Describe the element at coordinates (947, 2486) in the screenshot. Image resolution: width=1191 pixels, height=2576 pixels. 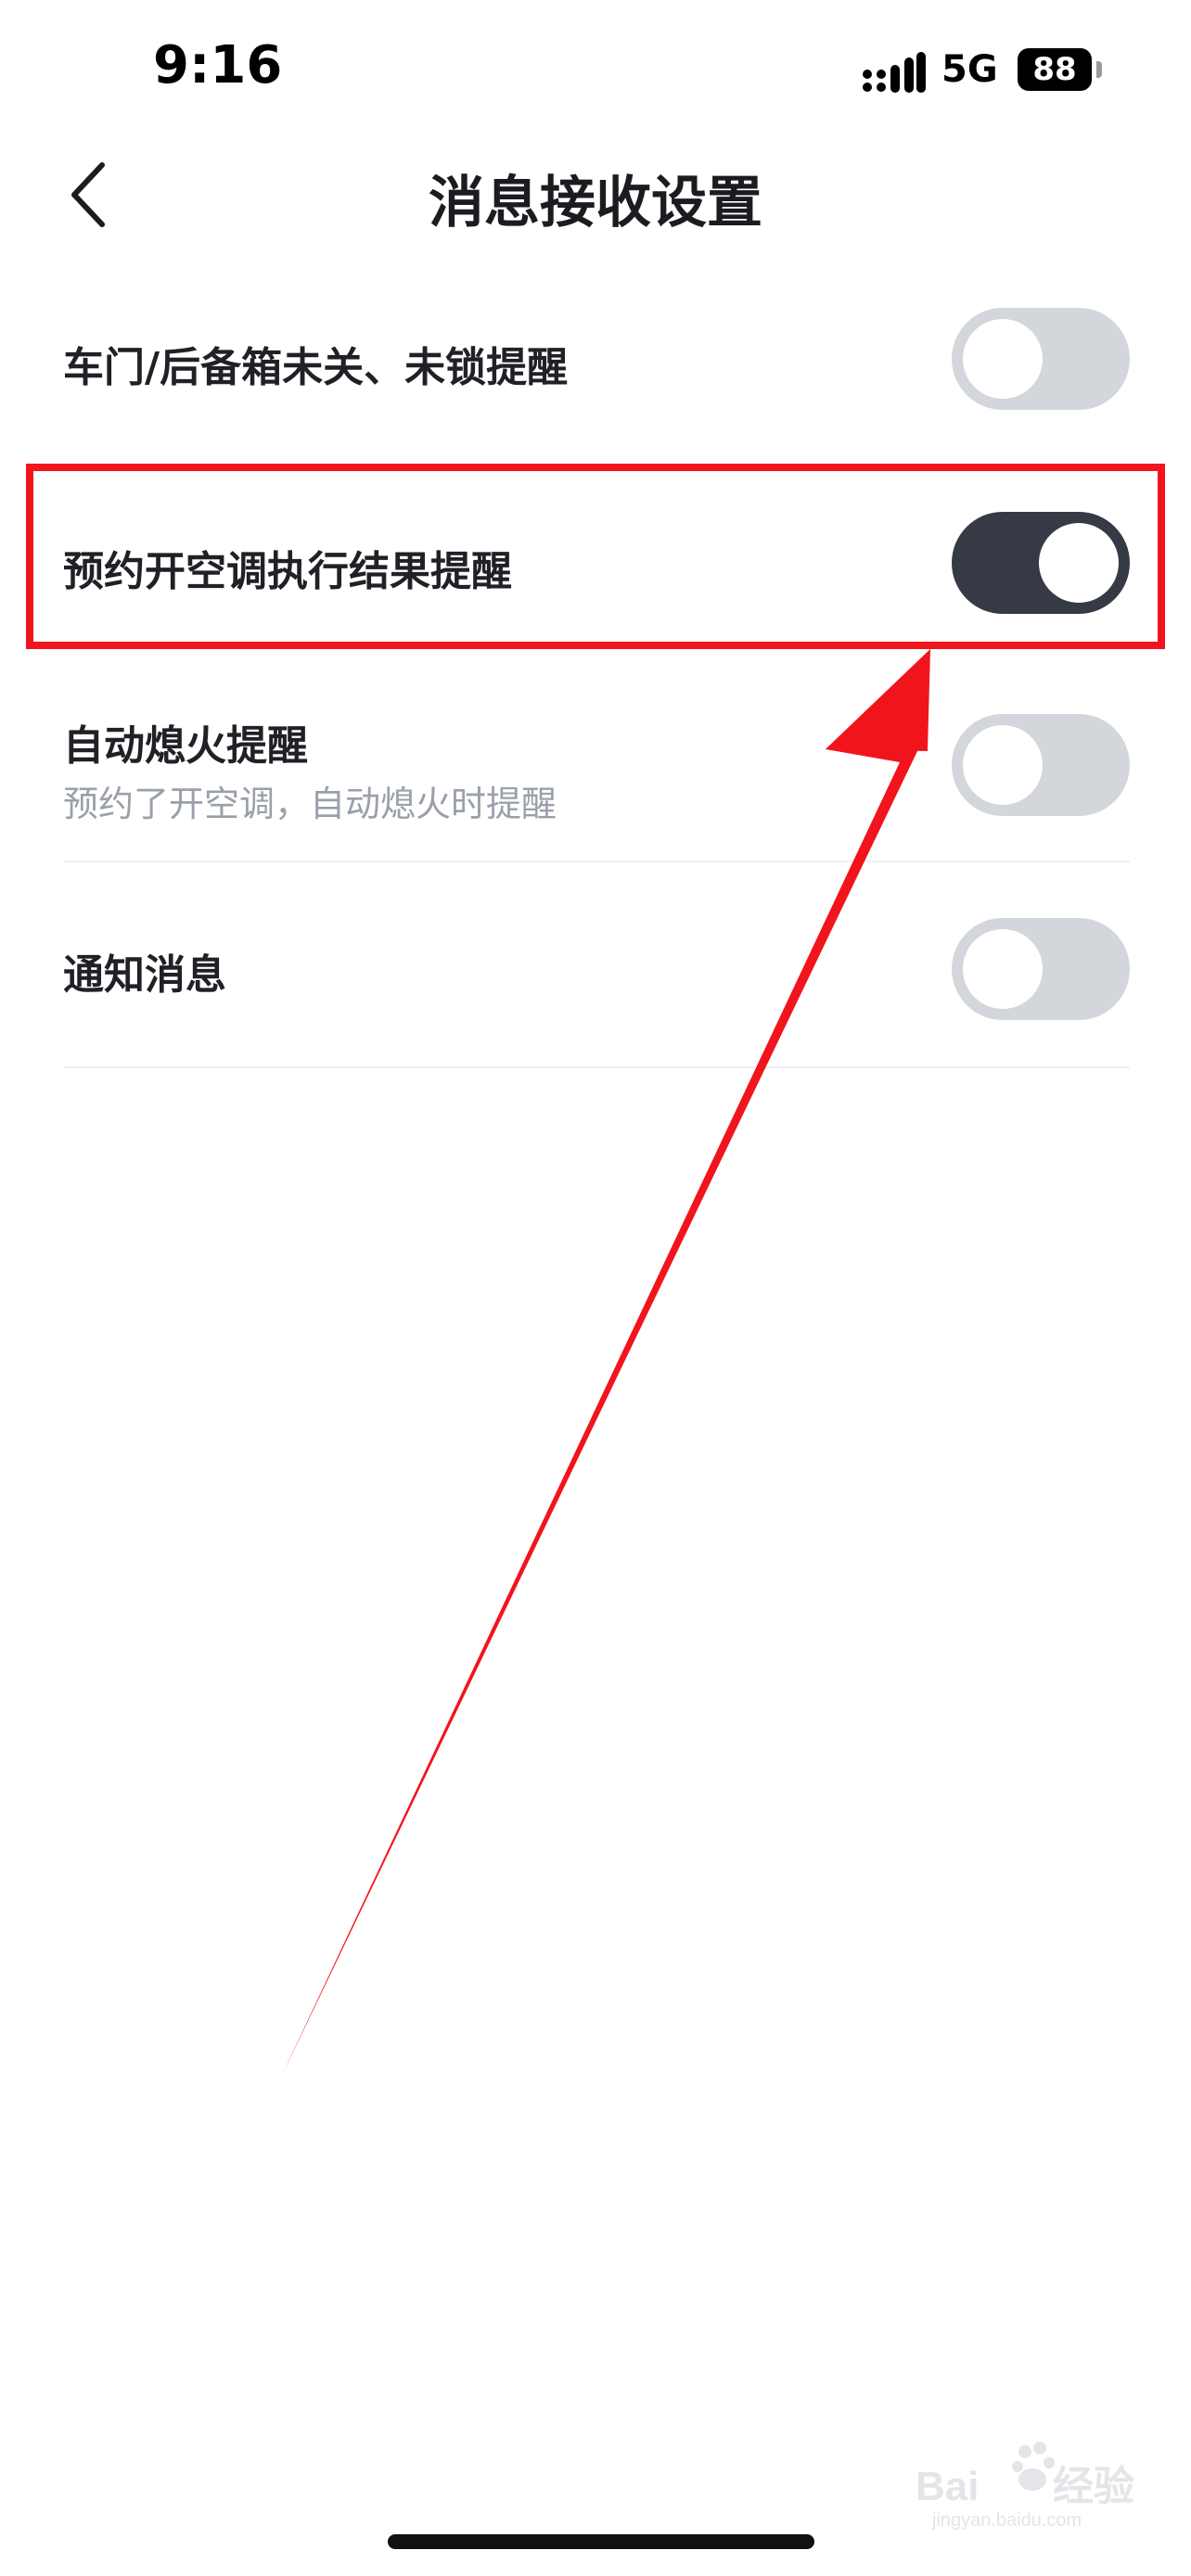
I see `svg-text: Bai` at that location.